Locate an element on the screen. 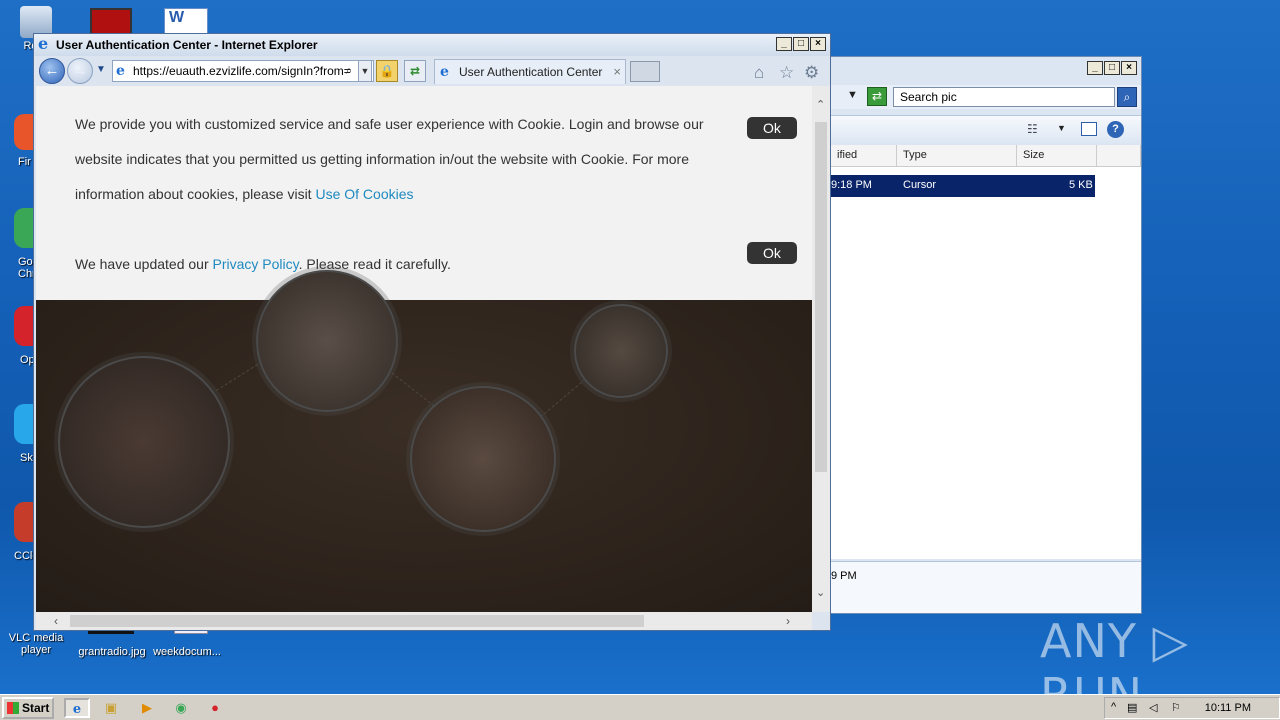 The height and width of the screenshot is (720, 1280). taskbar-media-player-icon: ▶ is located at coordinates (147, 708).